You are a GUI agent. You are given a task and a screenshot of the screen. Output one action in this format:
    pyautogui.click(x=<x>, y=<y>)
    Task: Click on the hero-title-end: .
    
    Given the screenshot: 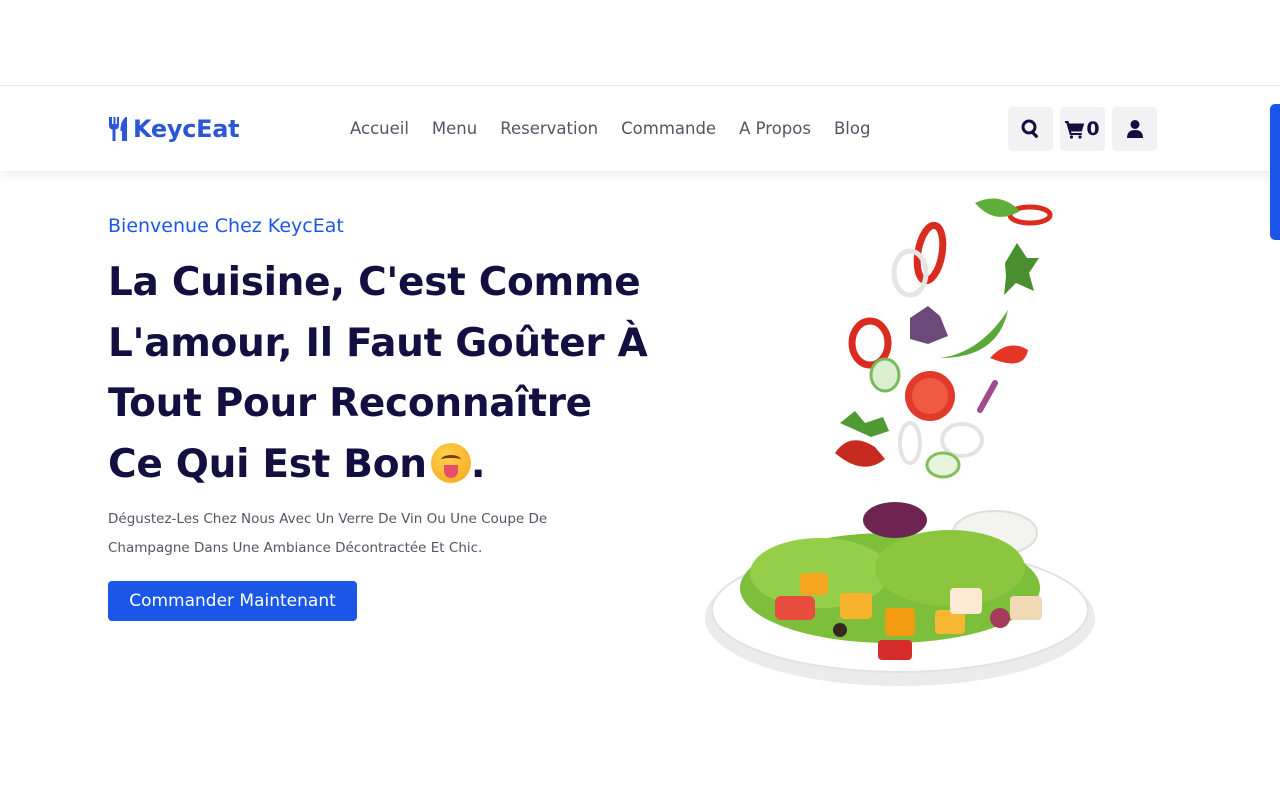 What is the action you would take?
    pyautogui.click(x=478, y=464)
    